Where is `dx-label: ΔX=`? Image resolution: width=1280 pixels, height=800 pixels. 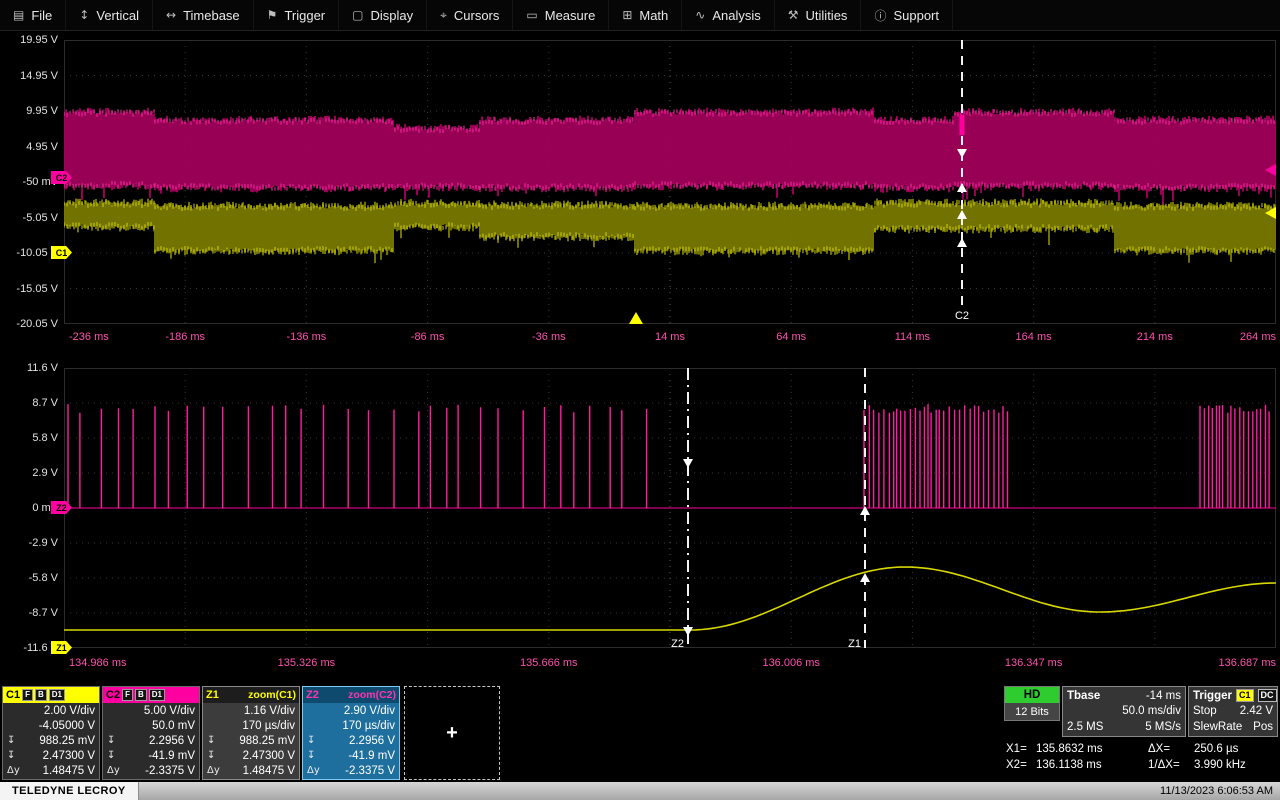 dx-label: ΔX= is located at coordinates (1159, 749).